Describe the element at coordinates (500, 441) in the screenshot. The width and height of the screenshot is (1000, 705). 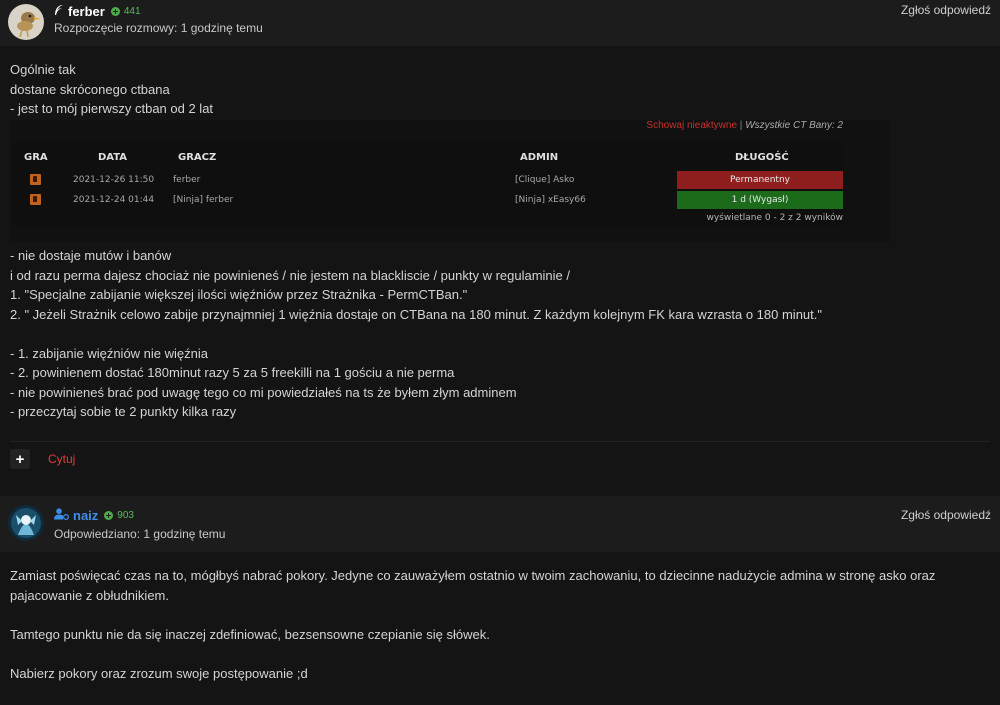
I see `divider` at that location.